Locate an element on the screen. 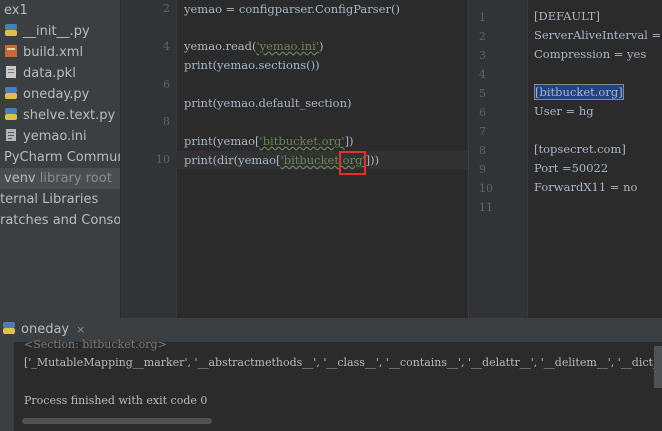  code-line: [bitbucket.org] is located at coordinates (579, 92).